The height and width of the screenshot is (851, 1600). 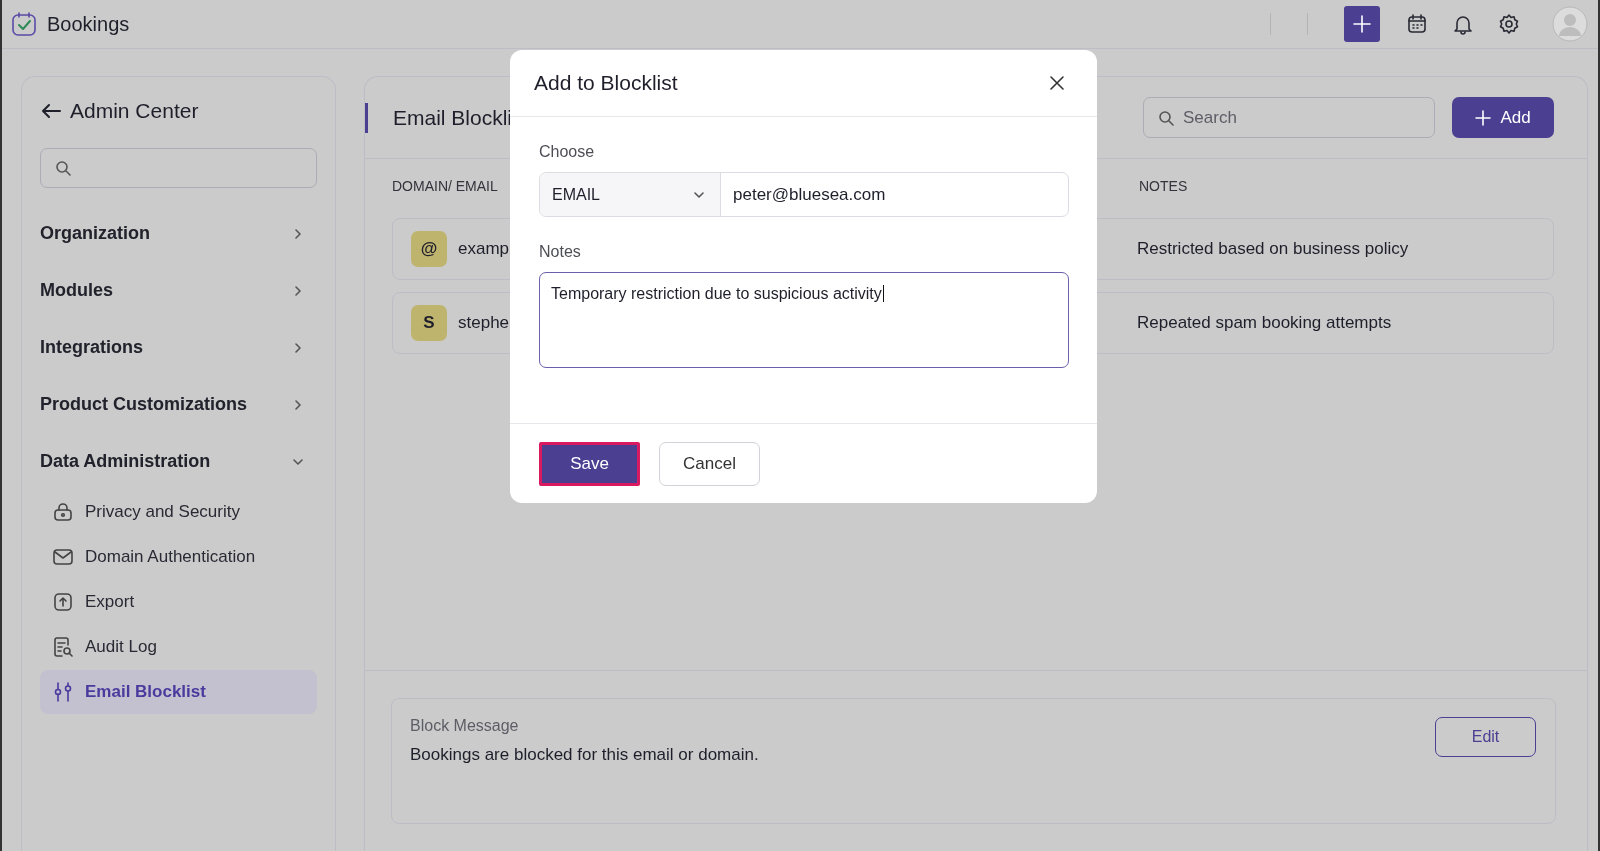 I want to click on field-label: Choose, so click(x=567, y=152).